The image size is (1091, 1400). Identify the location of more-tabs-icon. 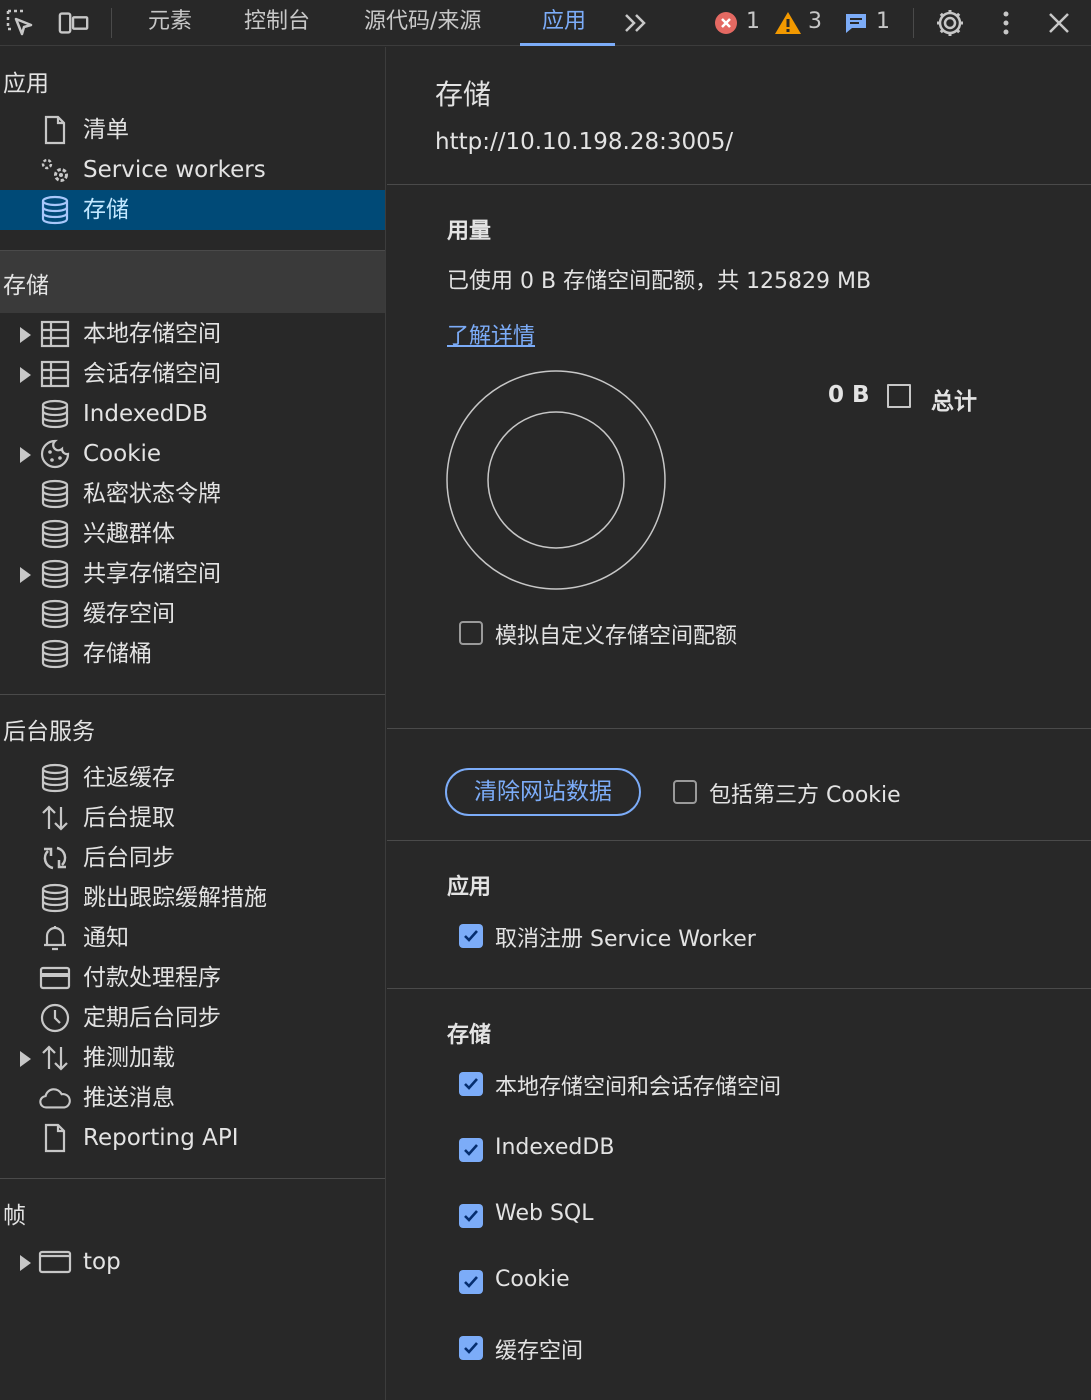
(636, 23).